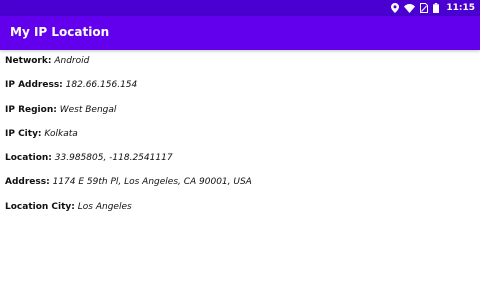 The image size is (480, 300). What do you see at coordinates (240, 117) in the screenshot?
I see `info-row-ip-region: IP Region: West Bengal` at bounding box center [240, 117].